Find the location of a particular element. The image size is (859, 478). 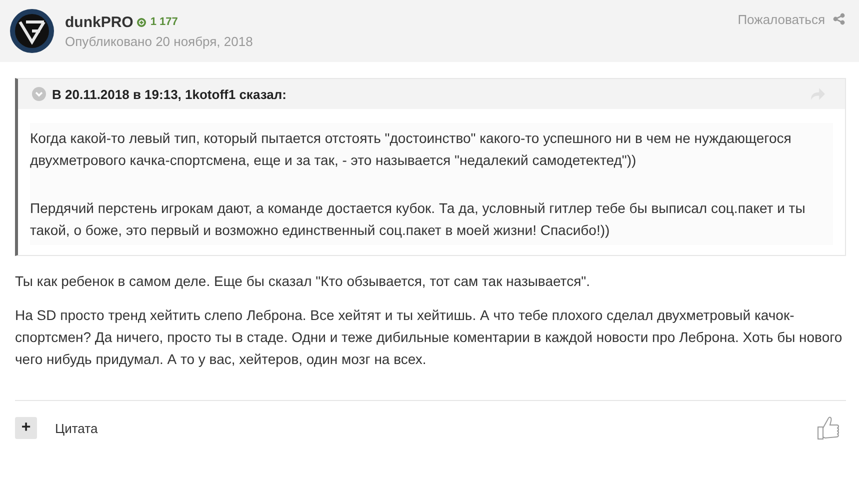

quote-button: Цитата is located at coordinates (76, 428).